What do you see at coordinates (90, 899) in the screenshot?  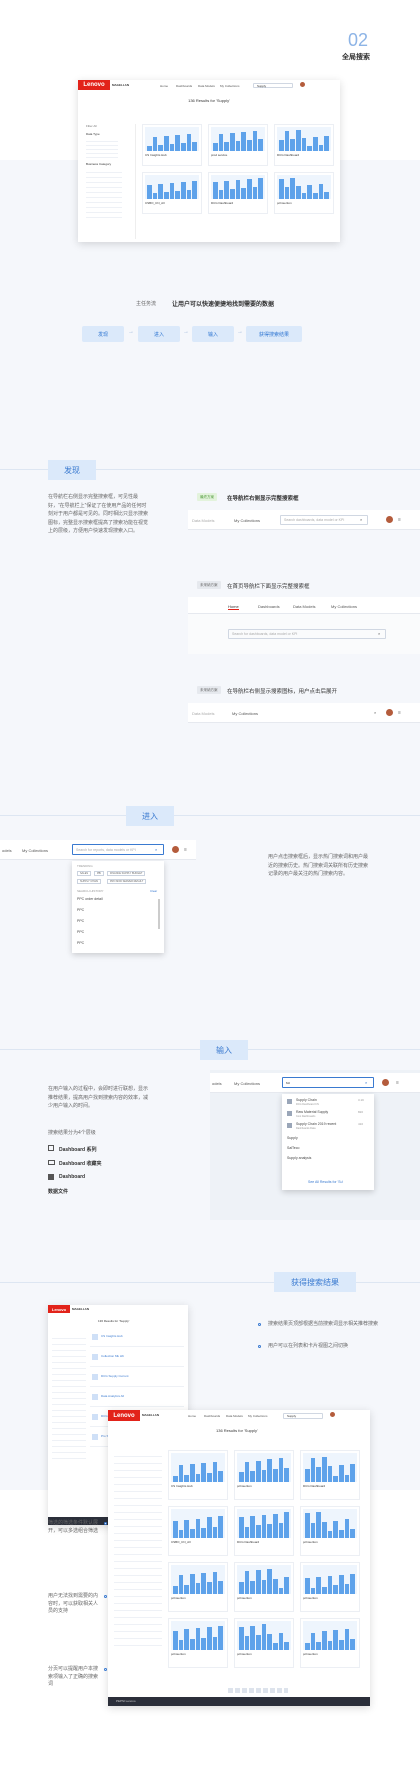 I see `history-item: PPC order detail` at bounding box center [90, 899].